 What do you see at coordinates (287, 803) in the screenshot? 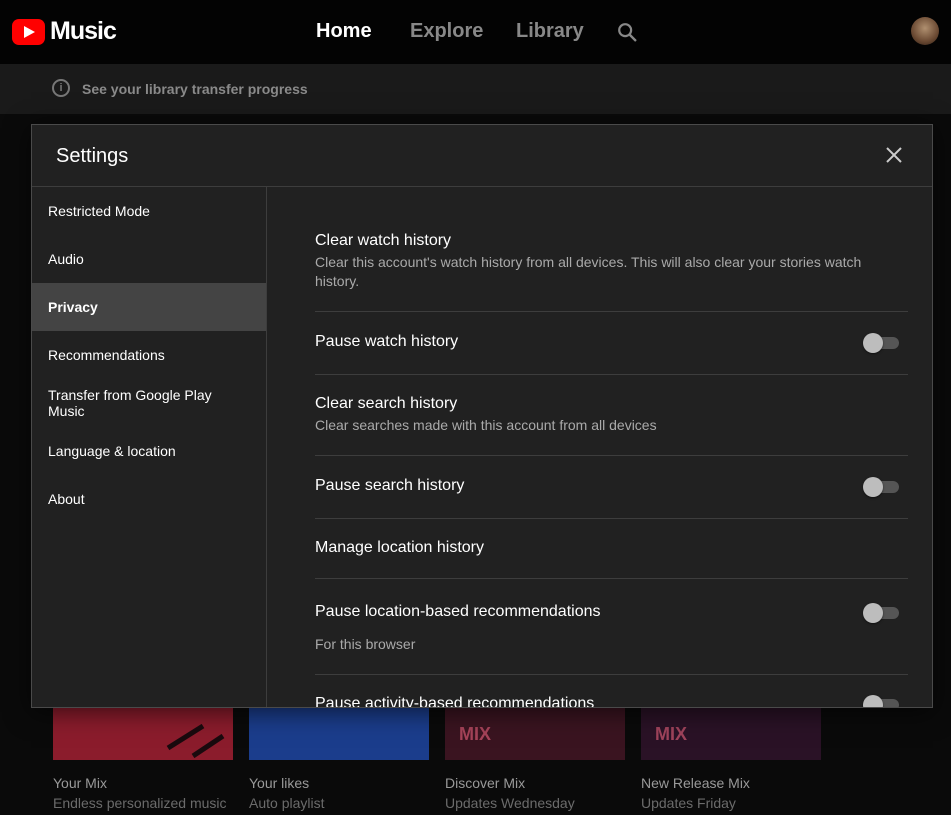
I see `card-subtitle: Auto playlist` at bounding box center [287, 803].